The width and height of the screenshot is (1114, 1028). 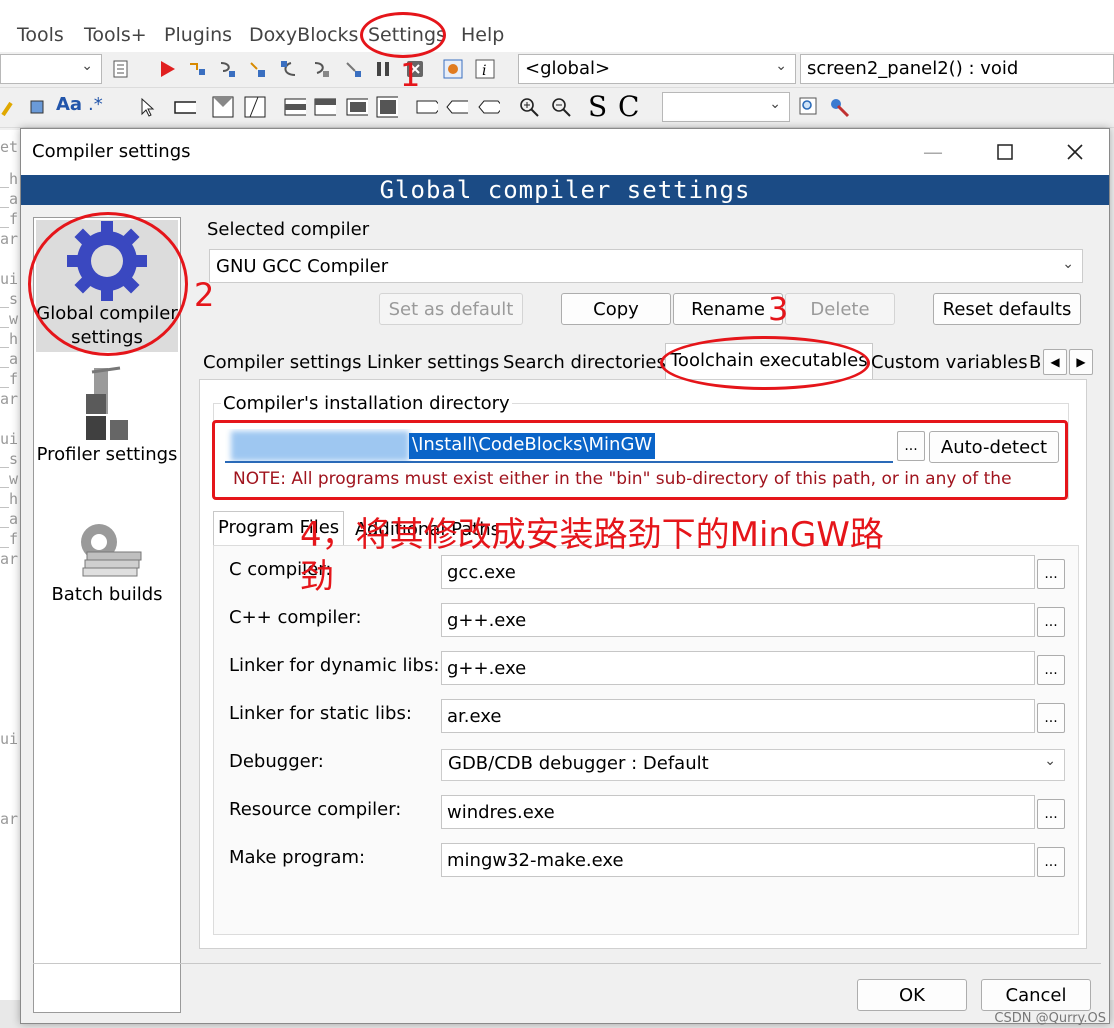 I want to click on loop-block-icon, so click(x=255, y=107).